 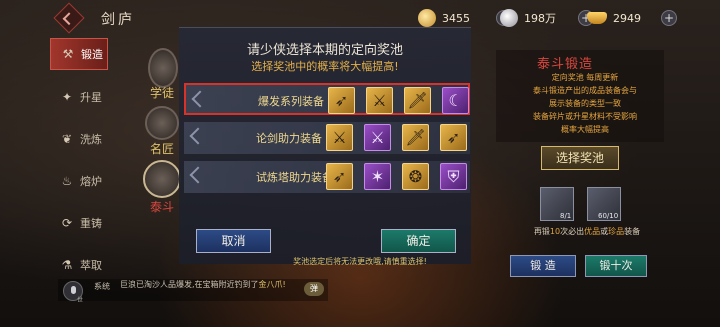 I want to click on menu-item-label: 升星, so click(x=91, y=97).